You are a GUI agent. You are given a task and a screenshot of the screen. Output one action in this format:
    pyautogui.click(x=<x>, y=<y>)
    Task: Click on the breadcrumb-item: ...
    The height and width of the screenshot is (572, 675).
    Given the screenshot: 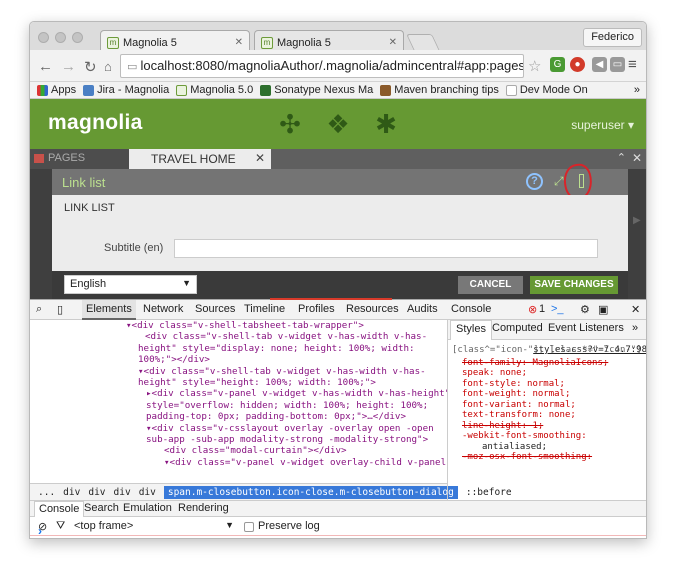 What is the action you would take?
    pyautogui.click(x=46, y=492)
    